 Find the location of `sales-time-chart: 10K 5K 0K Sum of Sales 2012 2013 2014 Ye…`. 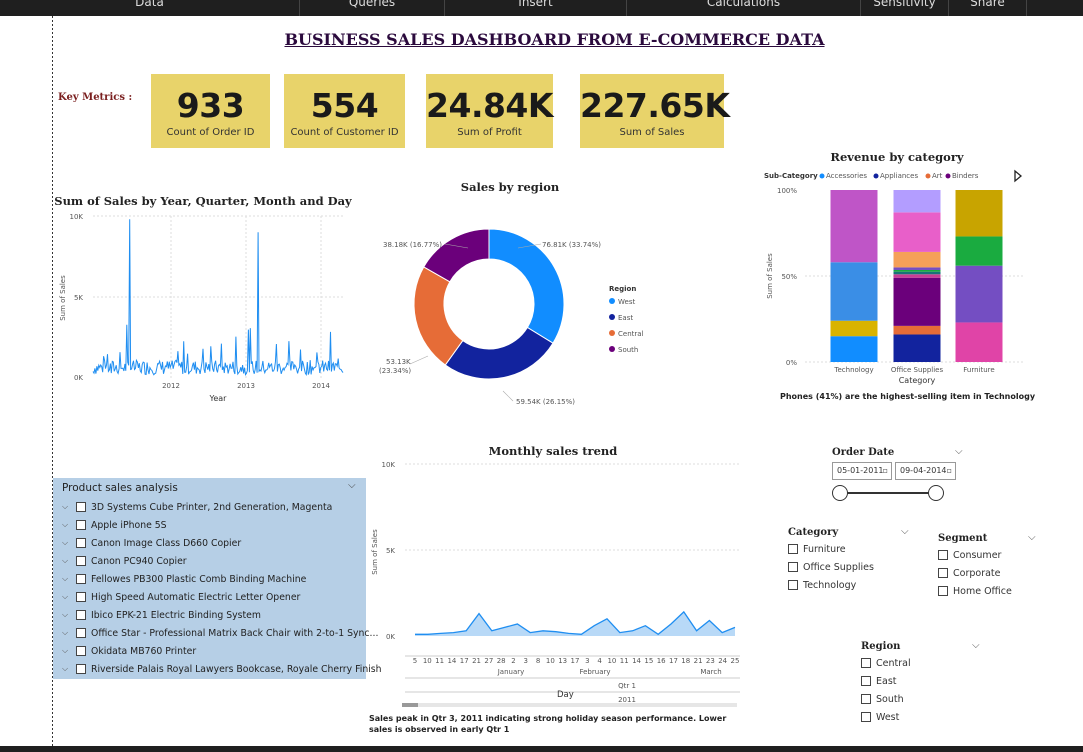

sales-time-chart: 10K 5K 0K Sum of Sales 2012 2013 2014 Ye… is located at coordinates (203, 310).